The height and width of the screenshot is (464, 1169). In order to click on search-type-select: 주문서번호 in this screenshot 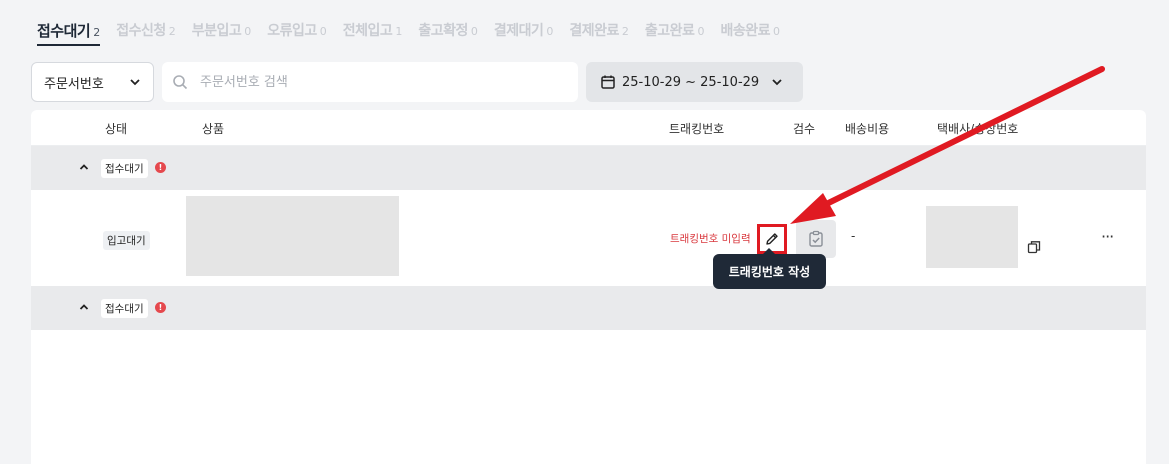, I will do `click(92, 82)`.